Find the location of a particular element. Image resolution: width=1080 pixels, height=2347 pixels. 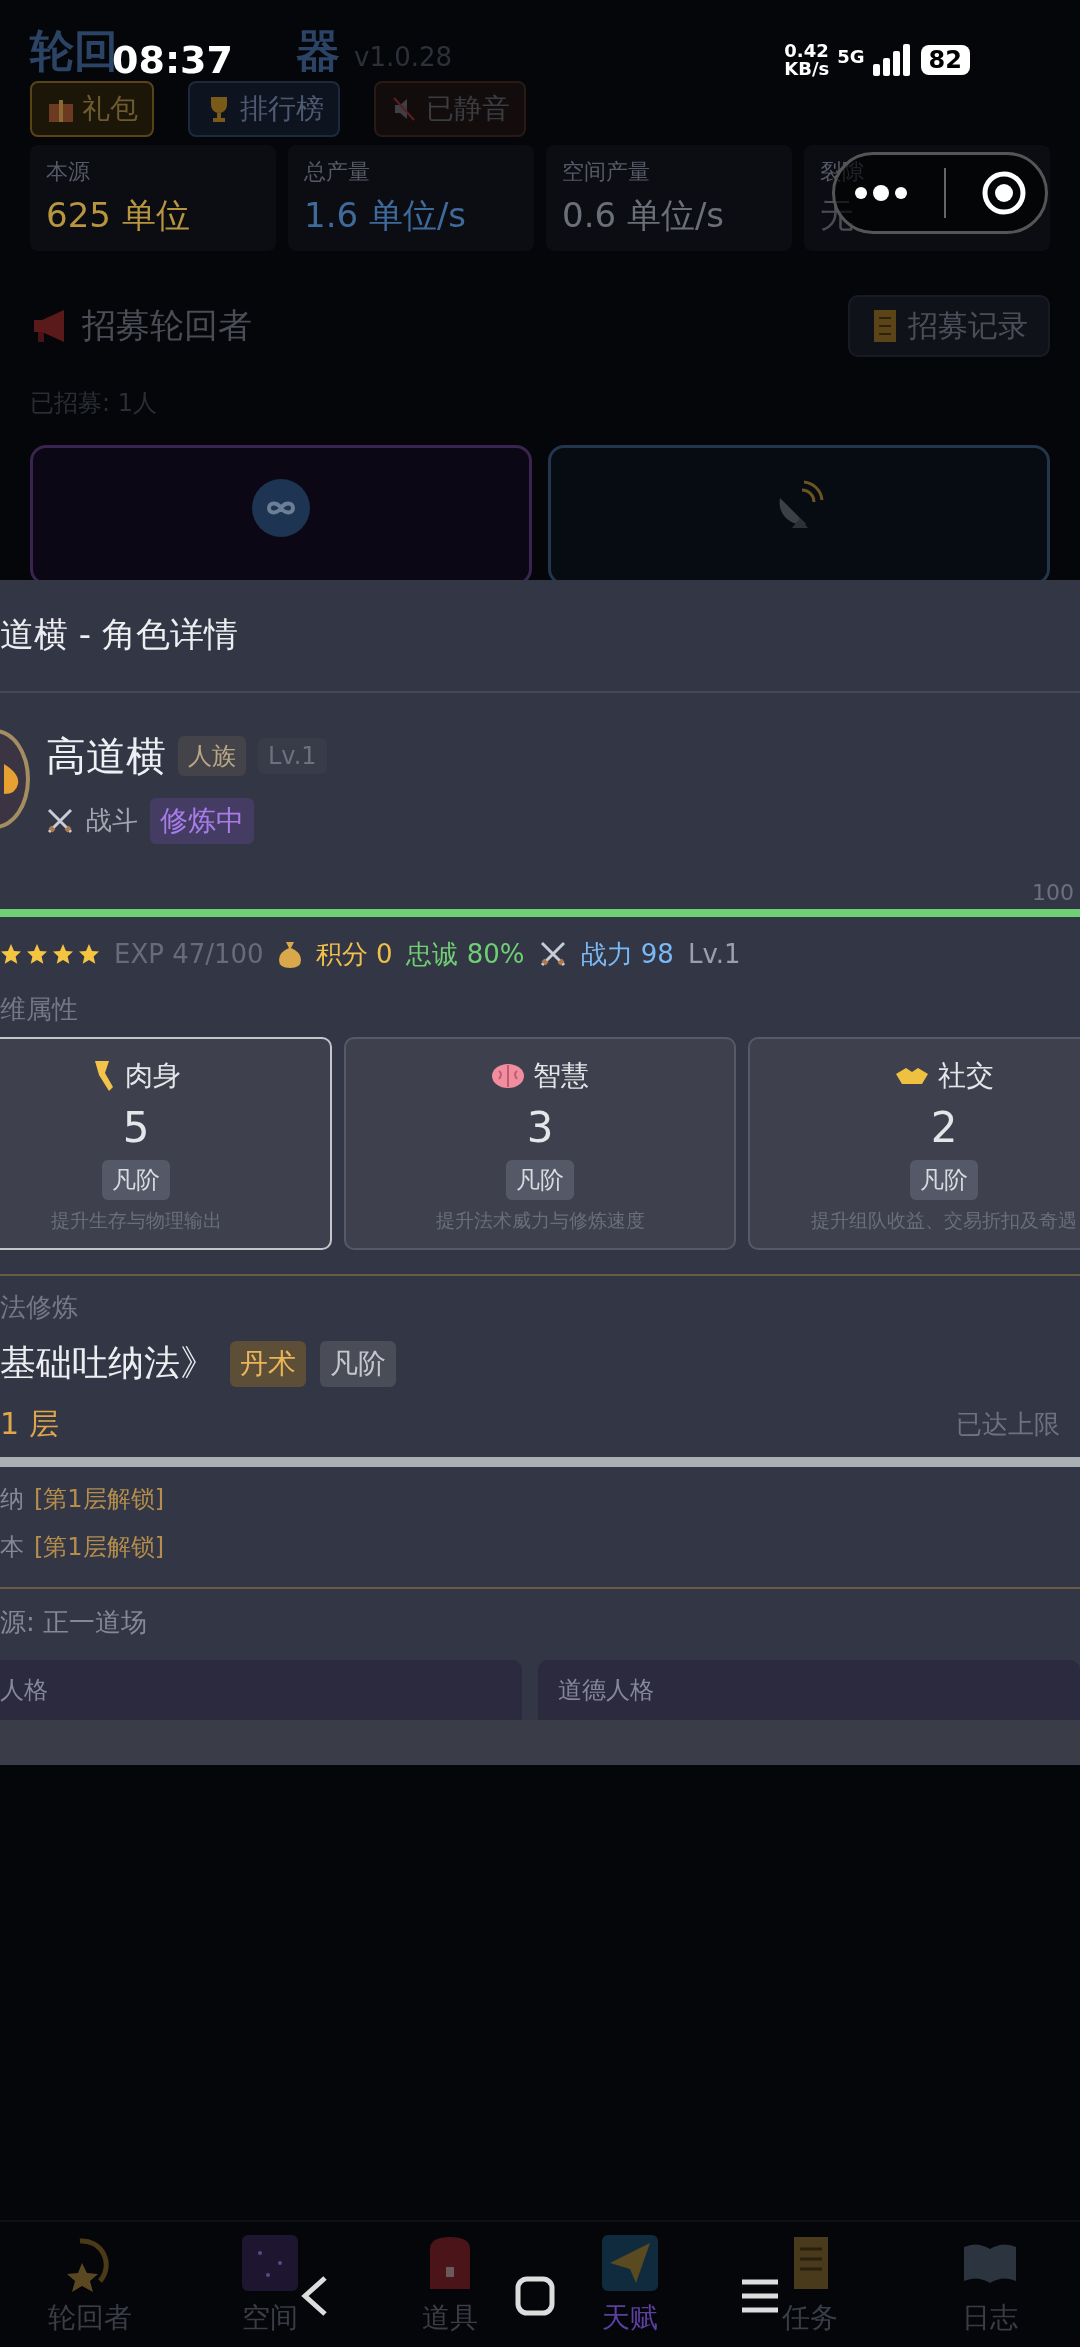

skill-name: 纳 is located at coordinates (12, 1499).